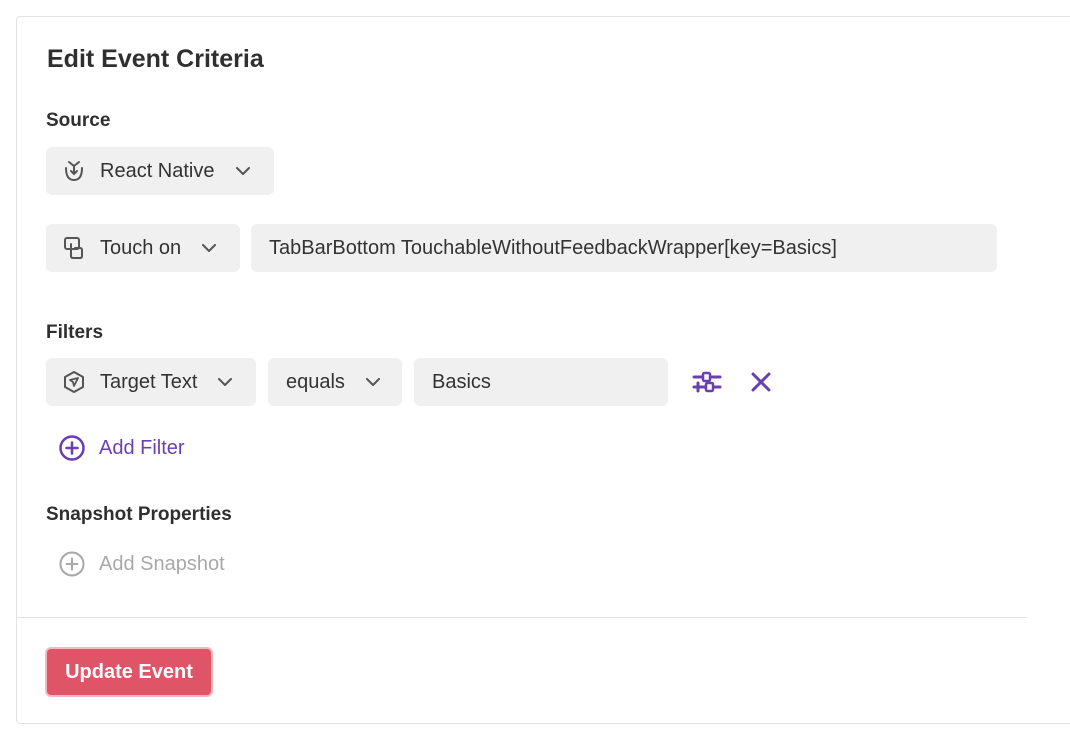  I want to click on filters-label: Filters, so click(75, 332).